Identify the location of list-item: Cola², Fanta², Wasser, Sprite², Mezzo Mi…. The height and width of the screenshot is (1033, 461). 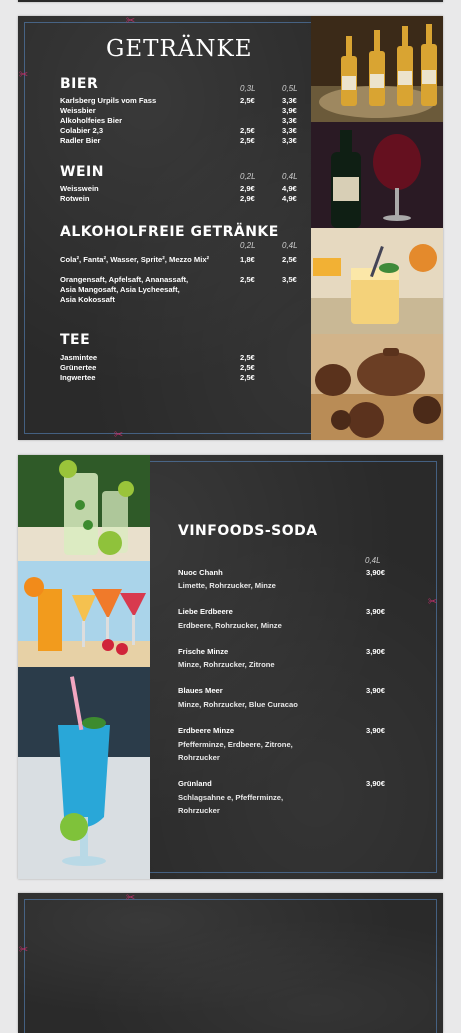
(135, 259).